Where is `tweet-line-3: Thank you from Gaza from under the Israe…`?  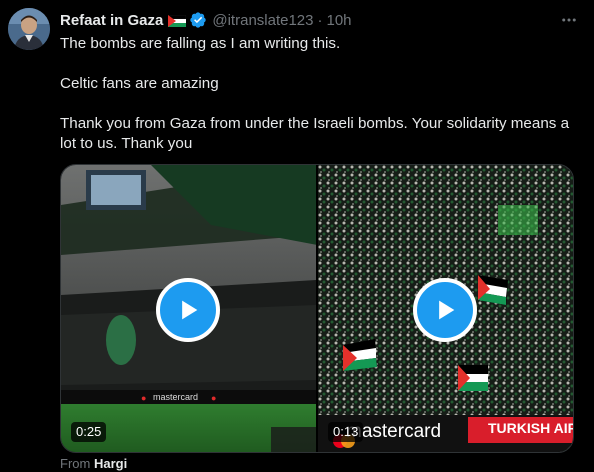
tweet-line-3: Thank you from Gaza from under the Israe… is located at coordinates (315, 133).